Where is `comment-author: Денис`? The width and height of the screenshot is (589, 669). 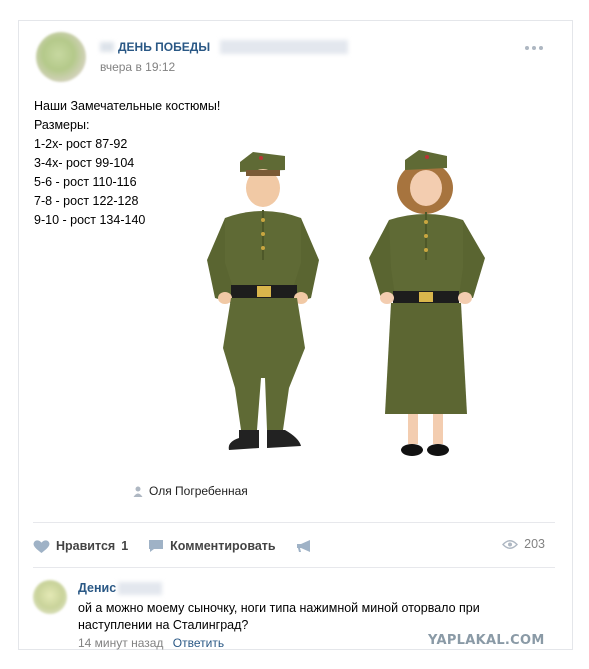 comment-author: Денис is located at coordinates (120, 588).